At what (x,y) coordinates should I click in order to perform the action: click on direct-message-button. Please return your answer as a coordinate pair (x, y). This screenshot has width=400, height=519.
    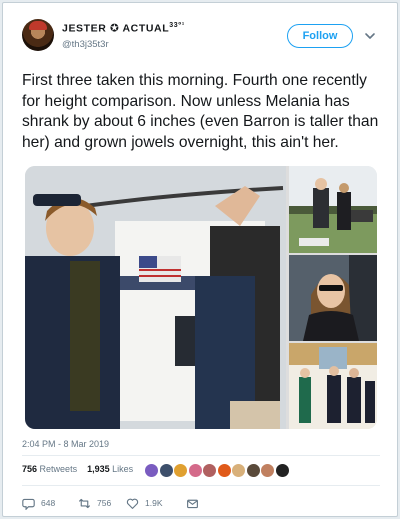
    Looking at the image, I should click on (192, 503).